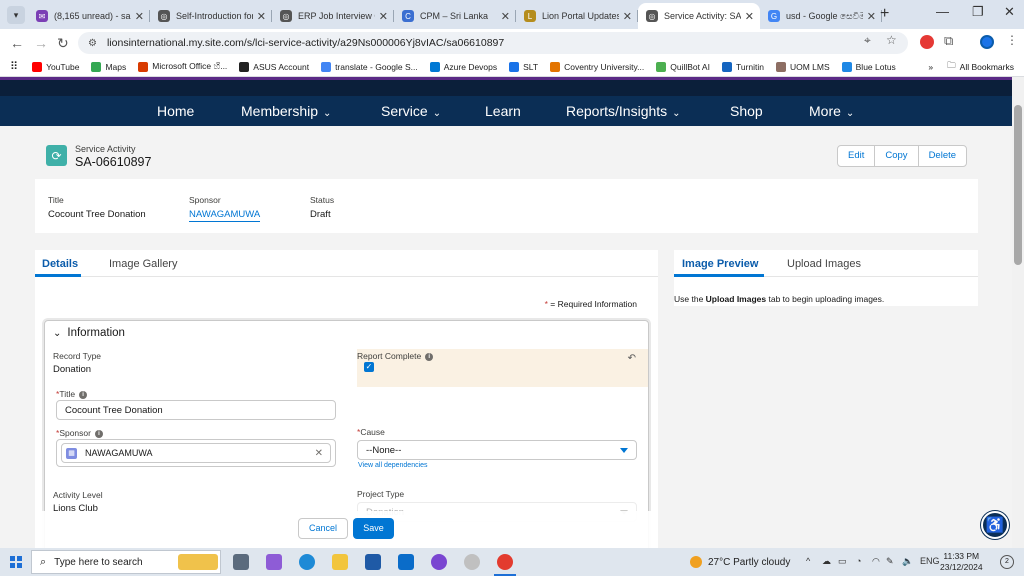 This screenshot has width=1024, height=576. I want to click on bookmark-item: Turnitin, so click(742, 66).